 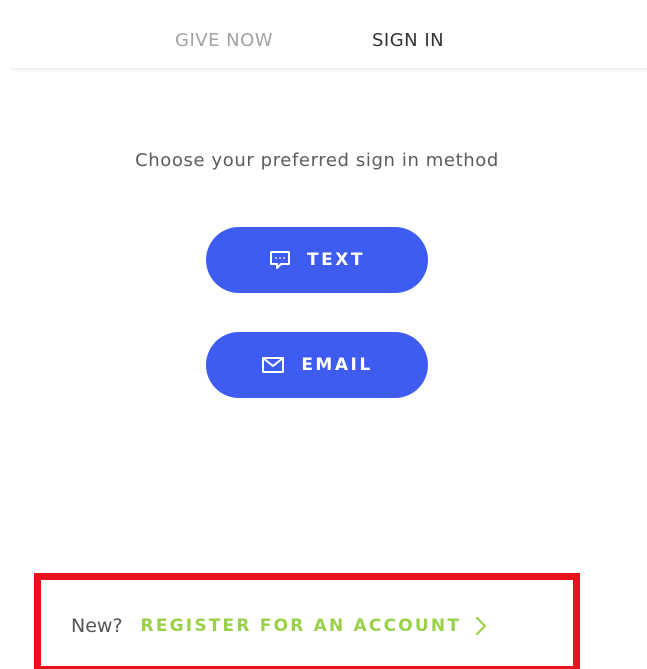 I want to click on top-nav: GIVE NOW SIGN IN, so click(x=323, y=36).